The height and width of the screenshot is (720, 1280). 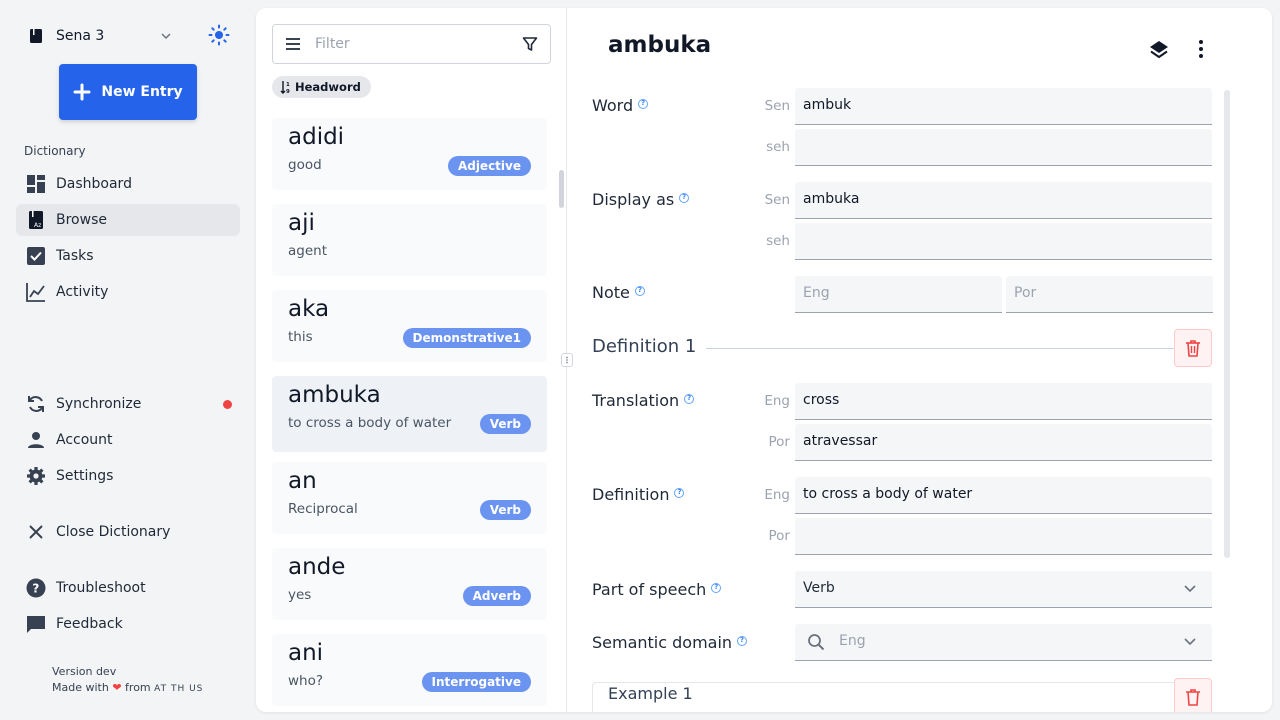 I want to click on funnel-icon, so click(x=530, y=44).